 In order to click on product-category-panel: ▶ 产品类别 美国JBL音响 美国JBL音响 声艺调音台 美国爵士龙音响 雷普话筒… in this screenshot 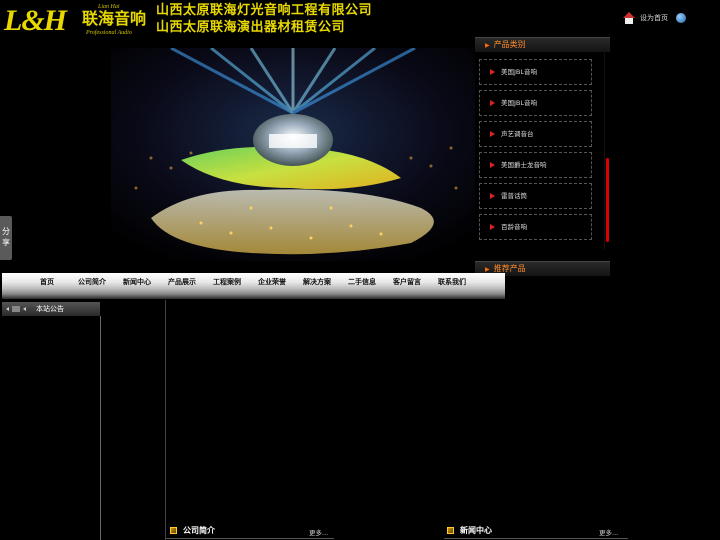, I will do `click(542, 149)`.